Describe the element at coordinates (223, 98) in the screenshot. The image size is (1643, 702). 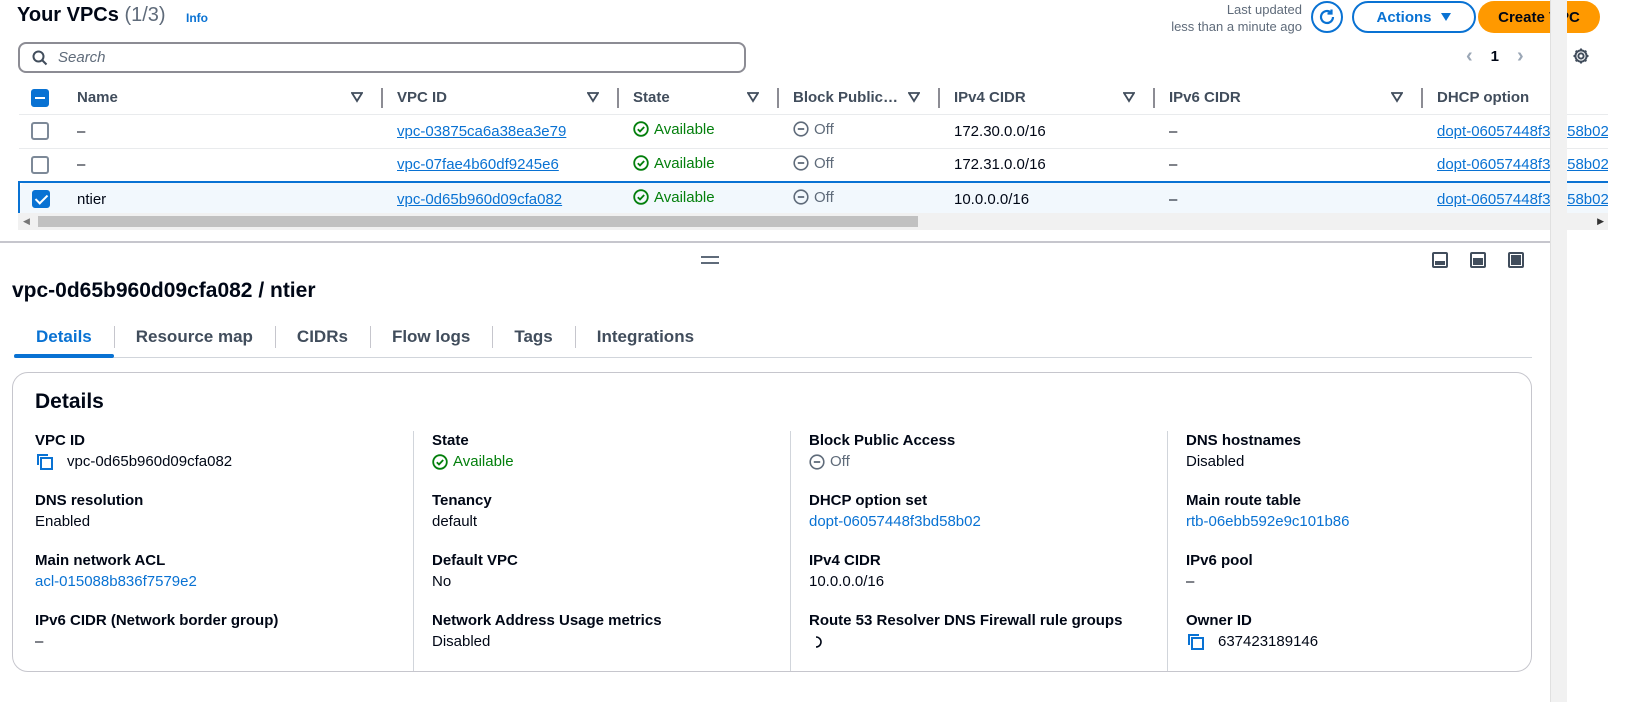
I see `column-header-name: Name` at that location.